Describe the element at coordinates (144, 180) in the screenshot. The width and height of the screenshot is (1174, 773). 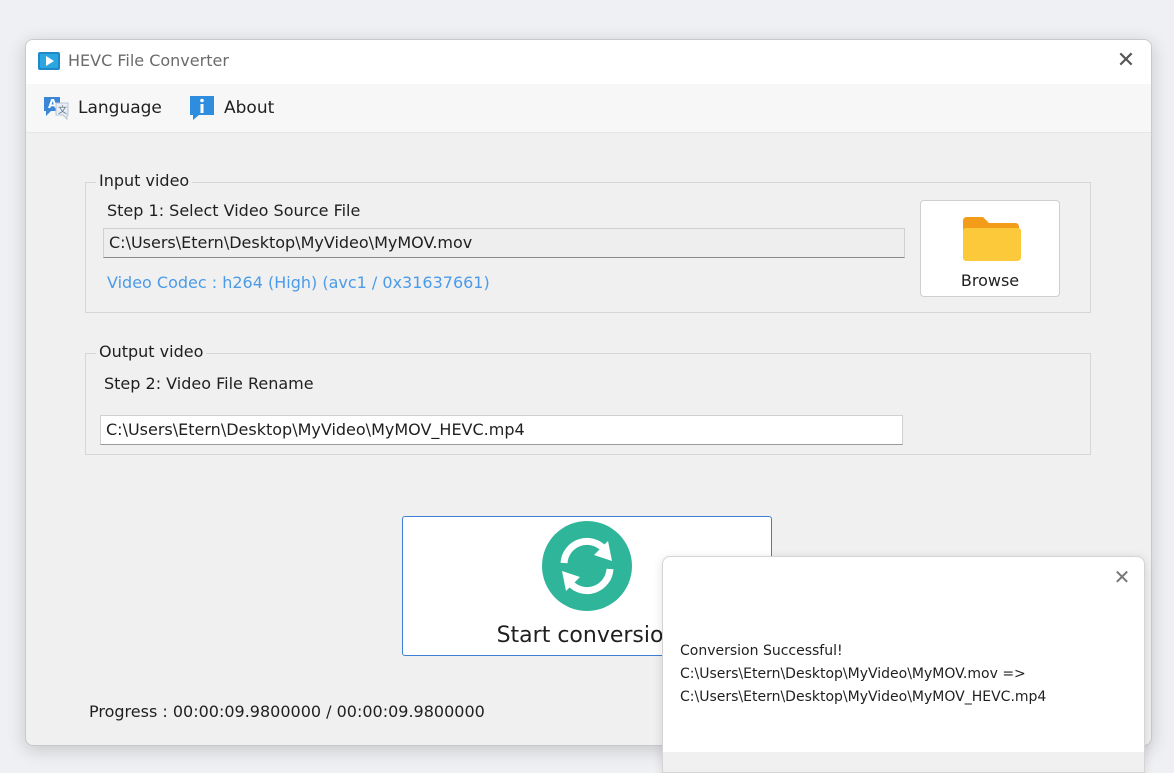
I see `input-video-title: Input video` at that location.